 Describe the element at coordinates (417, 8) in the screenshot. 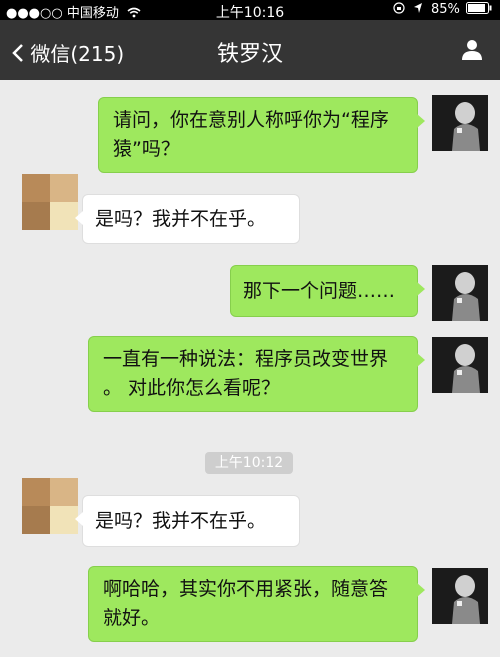

I see `location-icon` at that location.